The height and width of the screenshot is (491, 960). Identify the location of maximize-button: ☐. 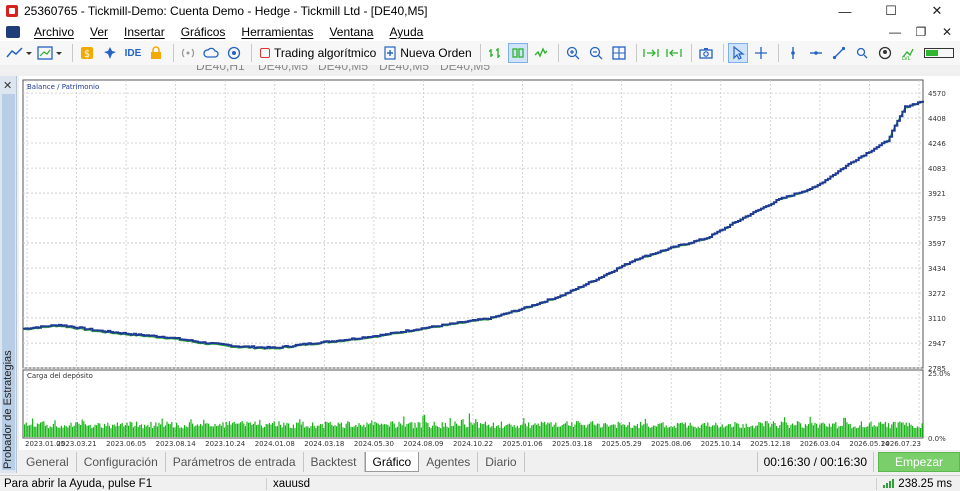
(891, 11).